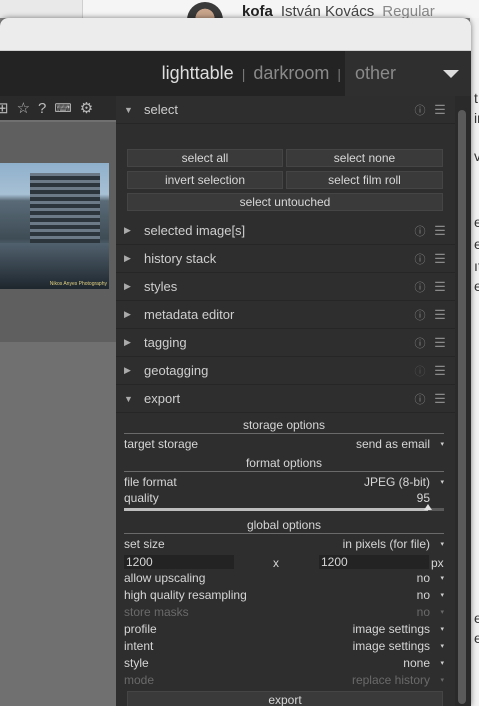  Describe the element at coordinates (41, 9) in the screenshot. I see `background-sidebar` at that location.